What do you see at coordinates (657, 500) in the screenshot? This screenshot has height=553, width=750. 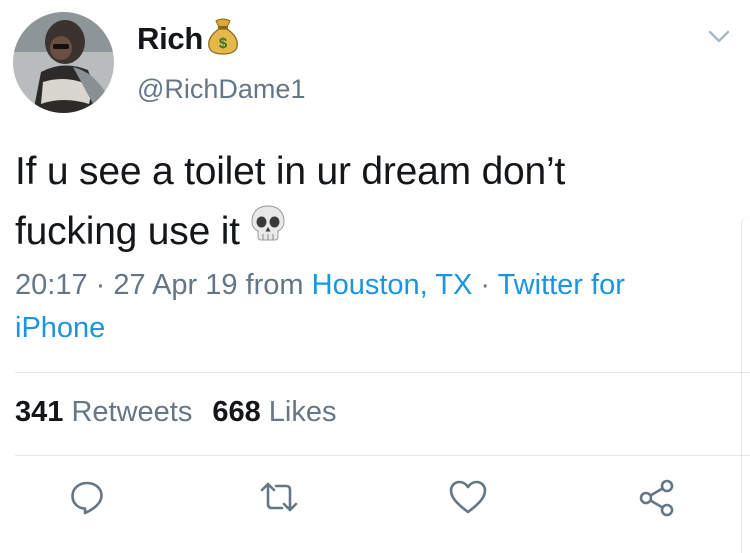 I see `share-icon` at bounding box center [657, 500].